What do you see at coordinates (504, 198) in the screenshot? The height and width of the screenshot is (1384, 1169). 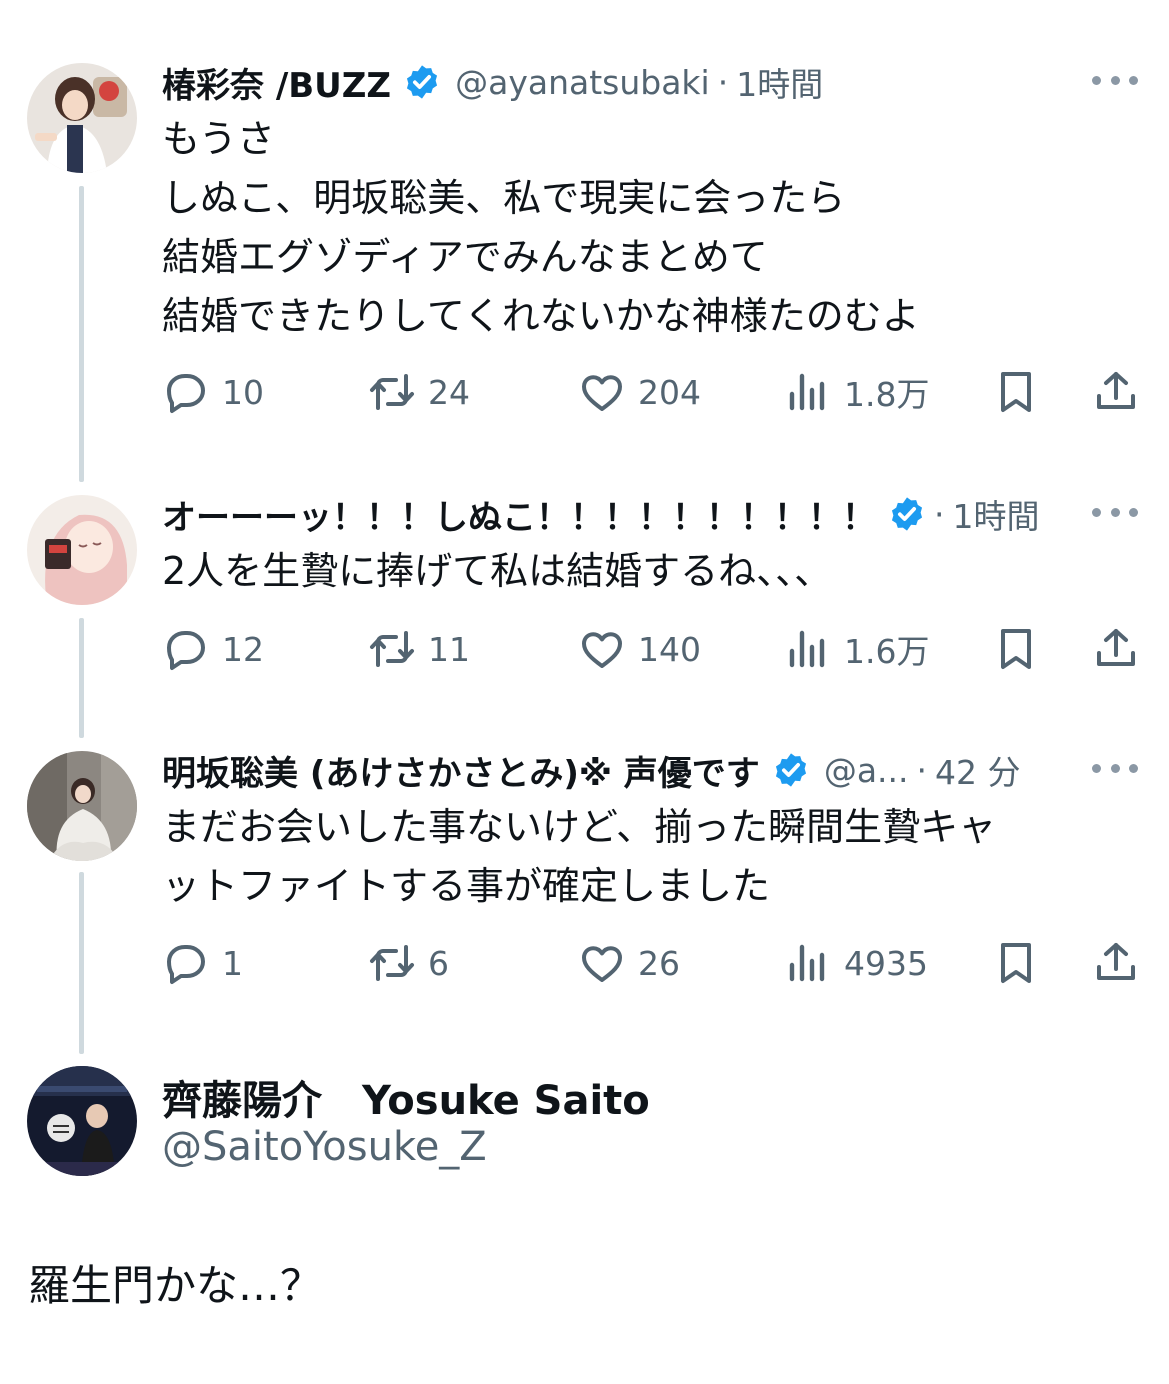 I see `tweet-text-line: しぬこ、明坂聡美、私で現実に会ったら` at bounding box center [504, 198].